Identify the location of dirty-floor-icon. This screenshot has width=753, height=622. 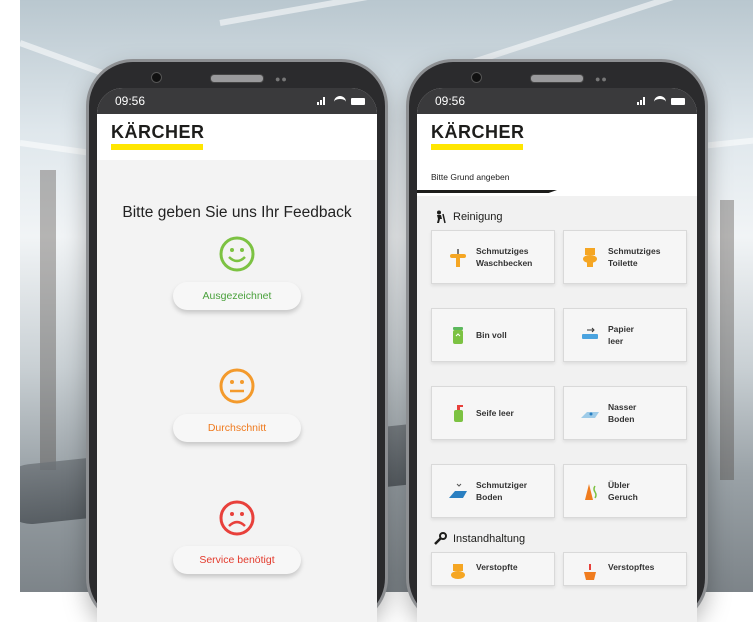
(458, 491).